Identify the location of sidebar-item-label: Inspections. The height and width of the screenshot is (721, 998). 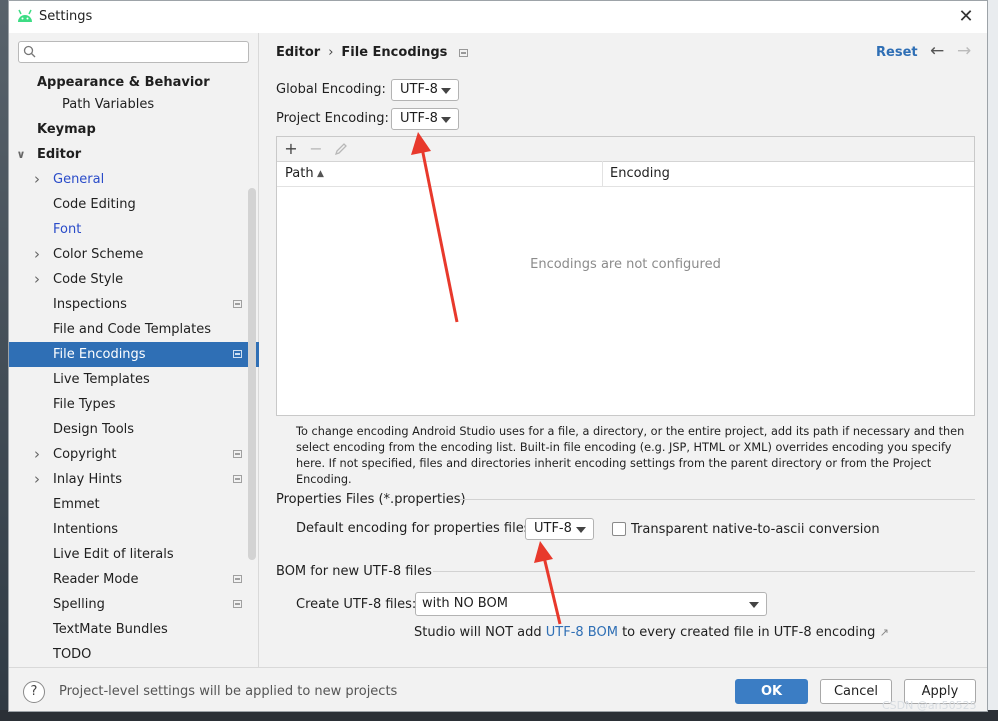
(90, 304).